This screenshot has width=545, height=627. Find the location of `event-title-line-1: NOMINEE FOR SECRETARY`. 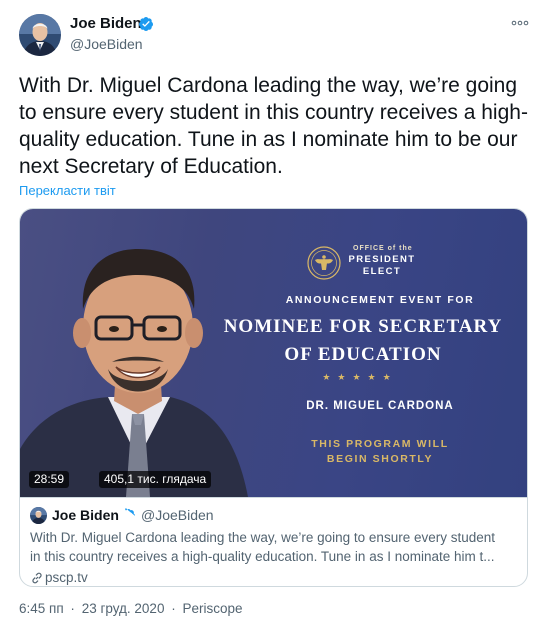

event-title-line-1: NOMINEE FOR SECRETARY is located at coordinates (363, 326).